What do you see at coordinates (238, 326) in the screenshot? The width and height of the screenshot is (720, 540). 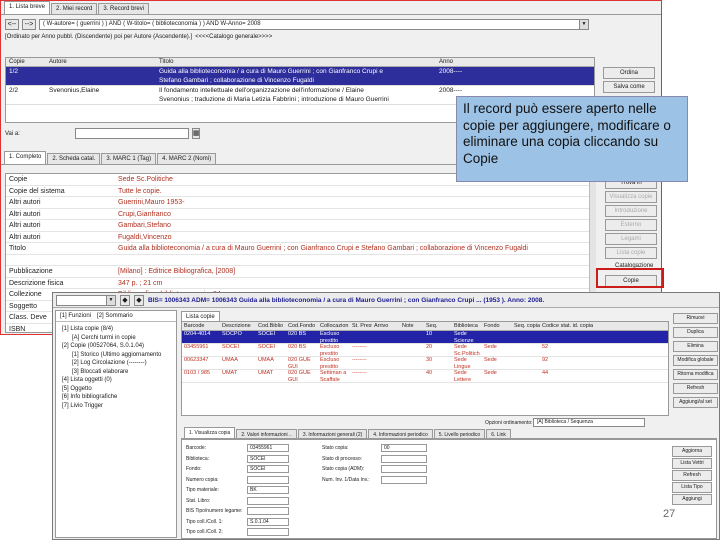 I see `copies-column-header: Descrizione` at bounding box center [238, 326].